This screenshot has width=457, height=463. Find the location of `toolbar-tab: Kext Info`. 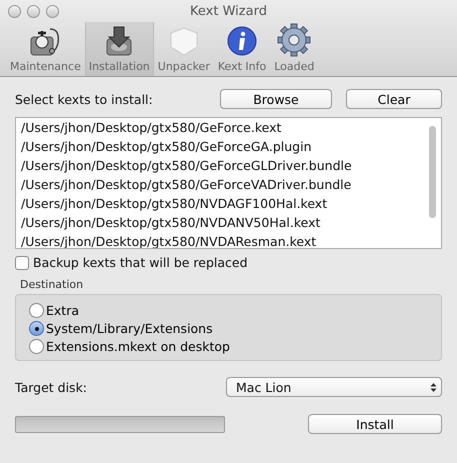

toolbar-tab: Kext Info is located at coordinates (242, 49).